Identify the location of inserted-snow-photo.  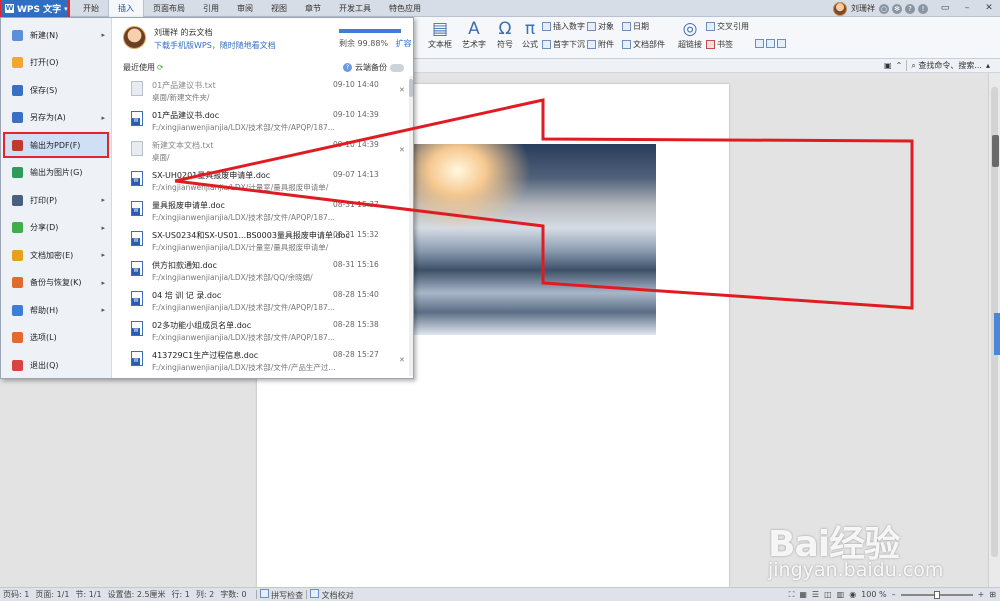
(535, 239).